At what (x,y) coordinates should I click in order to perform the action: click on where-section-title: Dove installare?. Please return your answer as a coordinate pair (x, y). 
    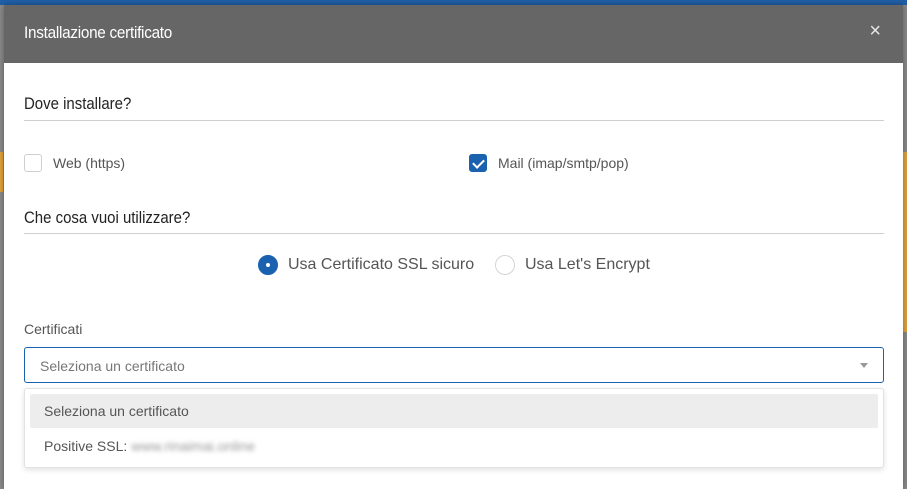
    Looking at the image, I should click on (78, 103).